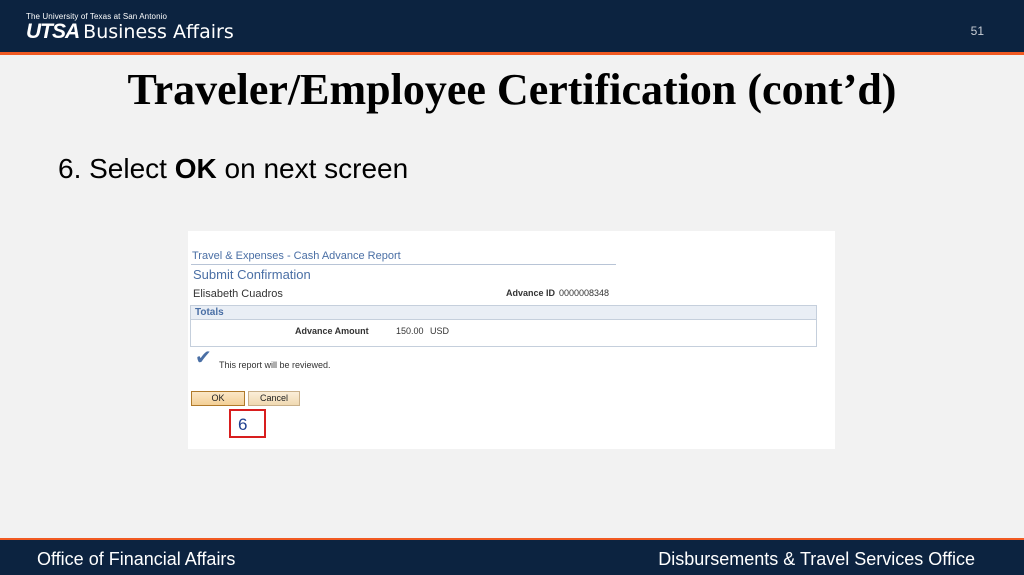 This screenshot has height=575, width=1024. I want to click on submit-confirmation-title: Submit Confirmation, so click(252, 274).